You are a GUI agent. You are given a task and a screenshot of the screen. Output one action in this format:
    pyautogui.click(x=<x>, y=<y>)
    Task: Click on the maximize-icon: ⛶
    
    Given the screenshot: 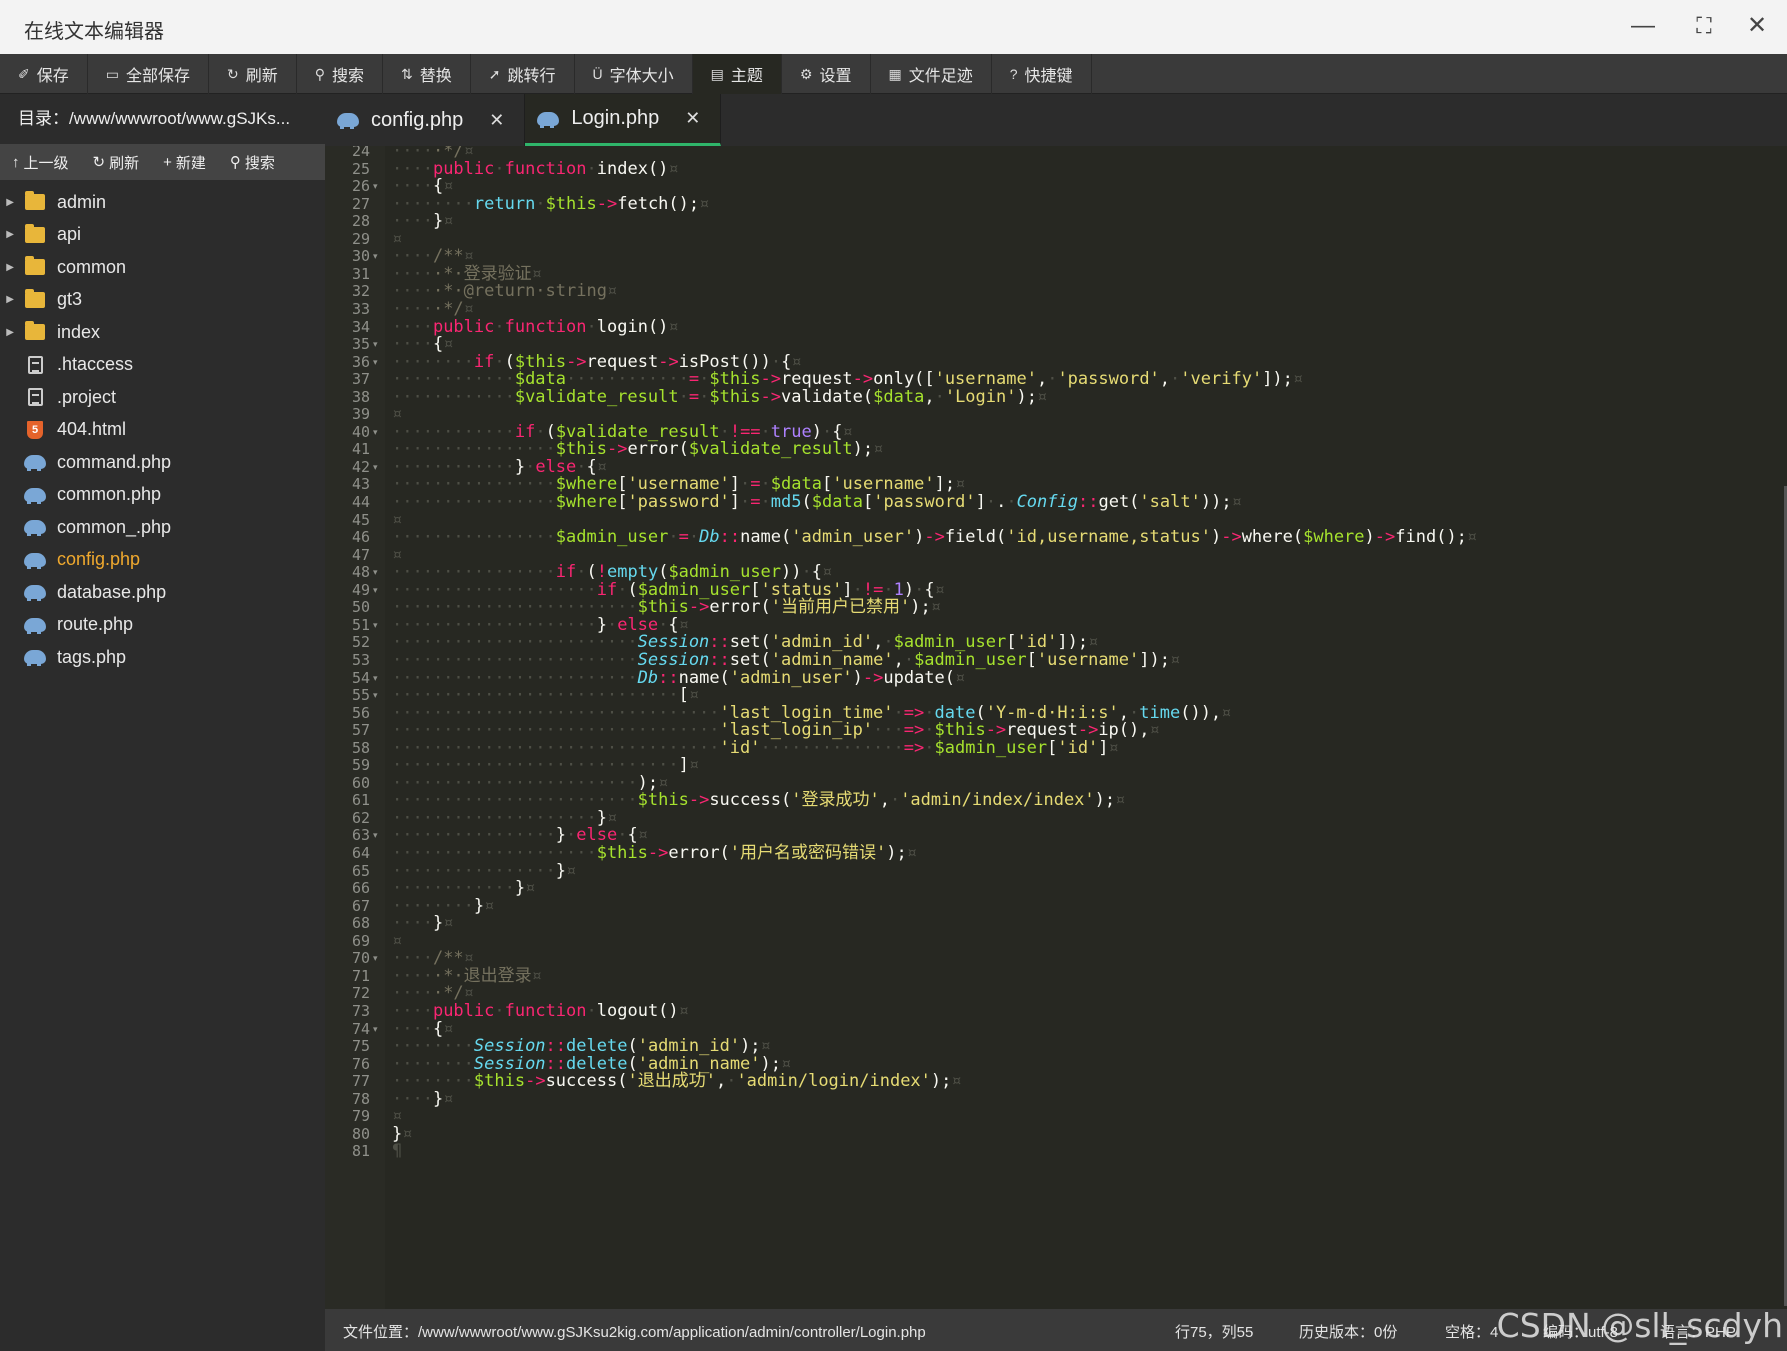 What is the action you would take?
    pyautogui.click(x=1704, y=26)
    